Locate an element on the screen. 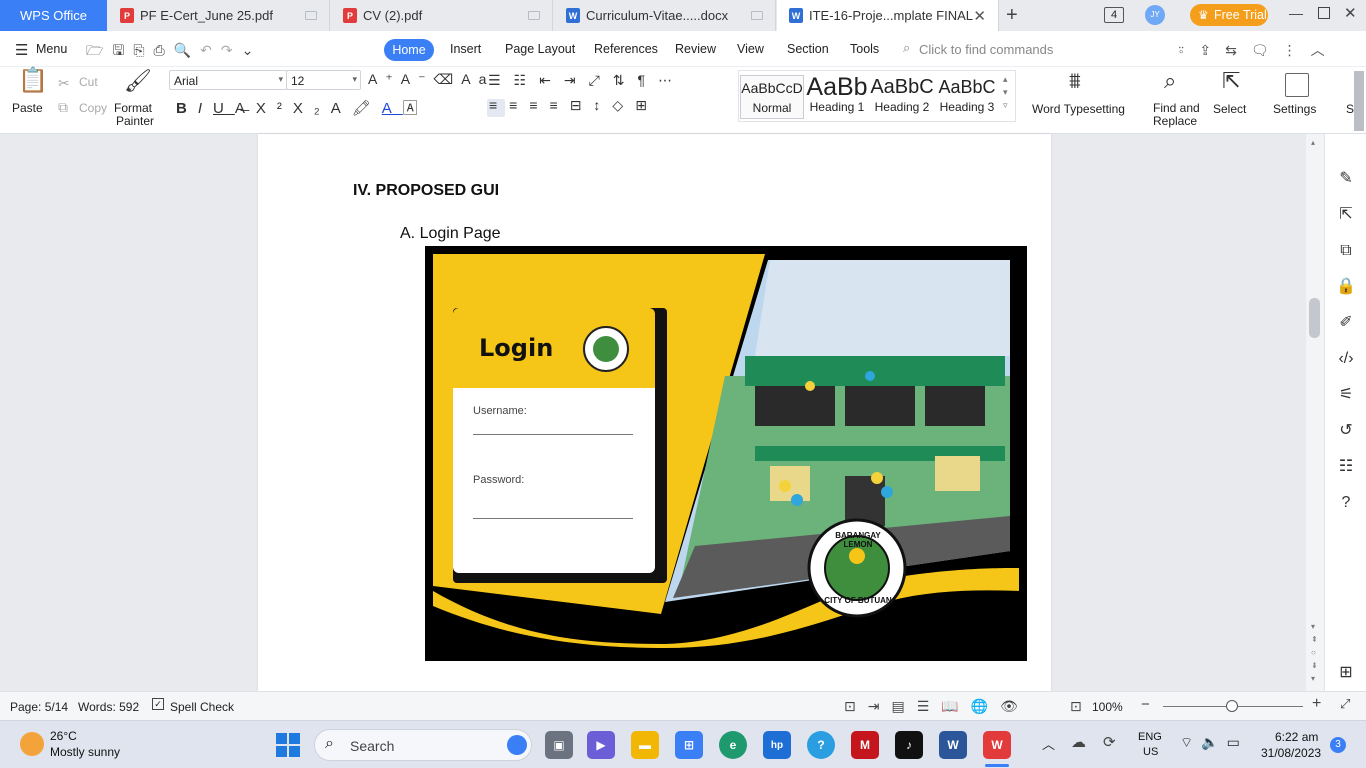 This screenshot has height=768, width=1366. line-spacing-icon: ↕ is located at coordinates (602, 105).